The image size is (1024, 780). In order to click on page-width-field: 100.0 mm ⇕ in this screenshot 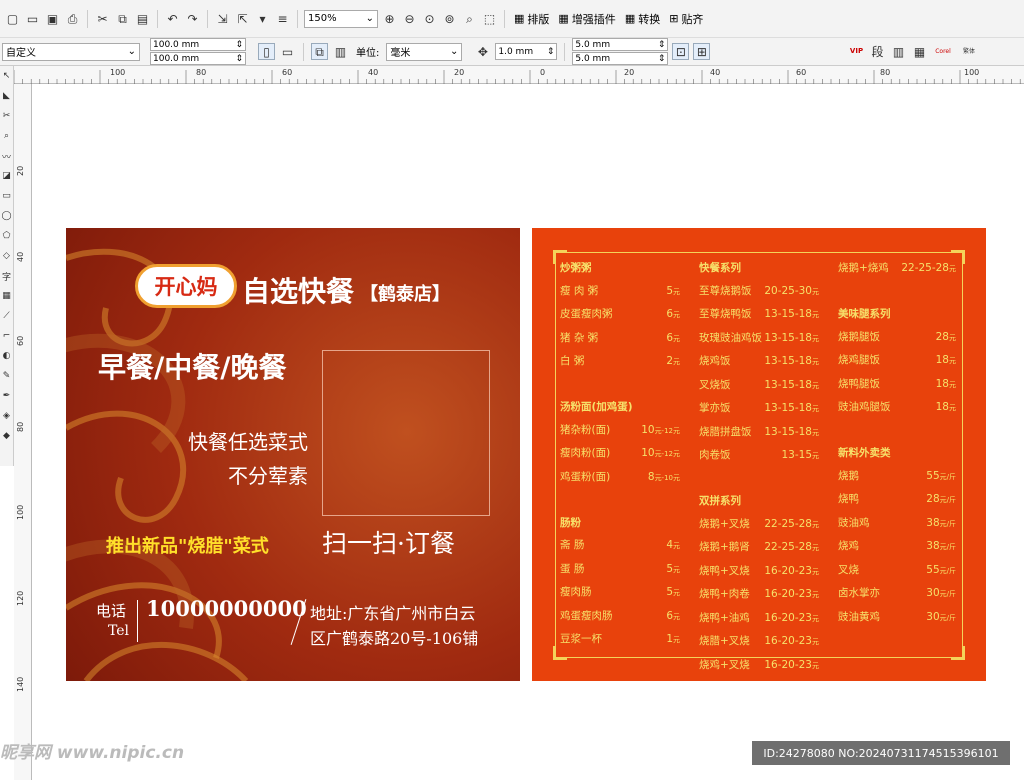, I will do `click(198, 44)`.